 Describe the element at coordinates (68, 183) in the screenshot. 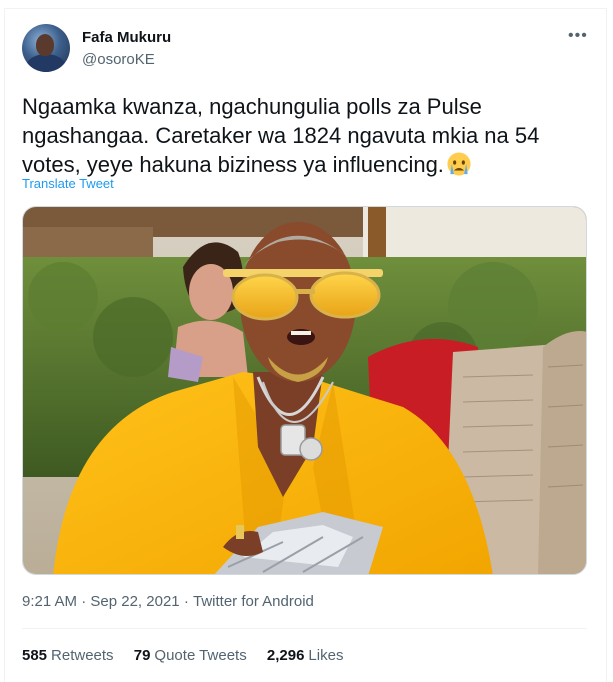

I see `translate-tweet-link: Translate Tweet` at that location.